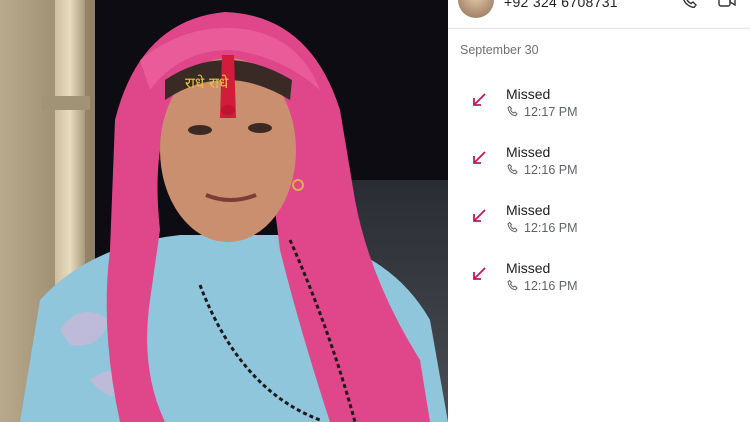 The width and height of the screenshot is (750, 422). What do you see at coordinates (499, 50) in the screenshot?
I see `date-header: September 30` at bounding box center [499, 50].